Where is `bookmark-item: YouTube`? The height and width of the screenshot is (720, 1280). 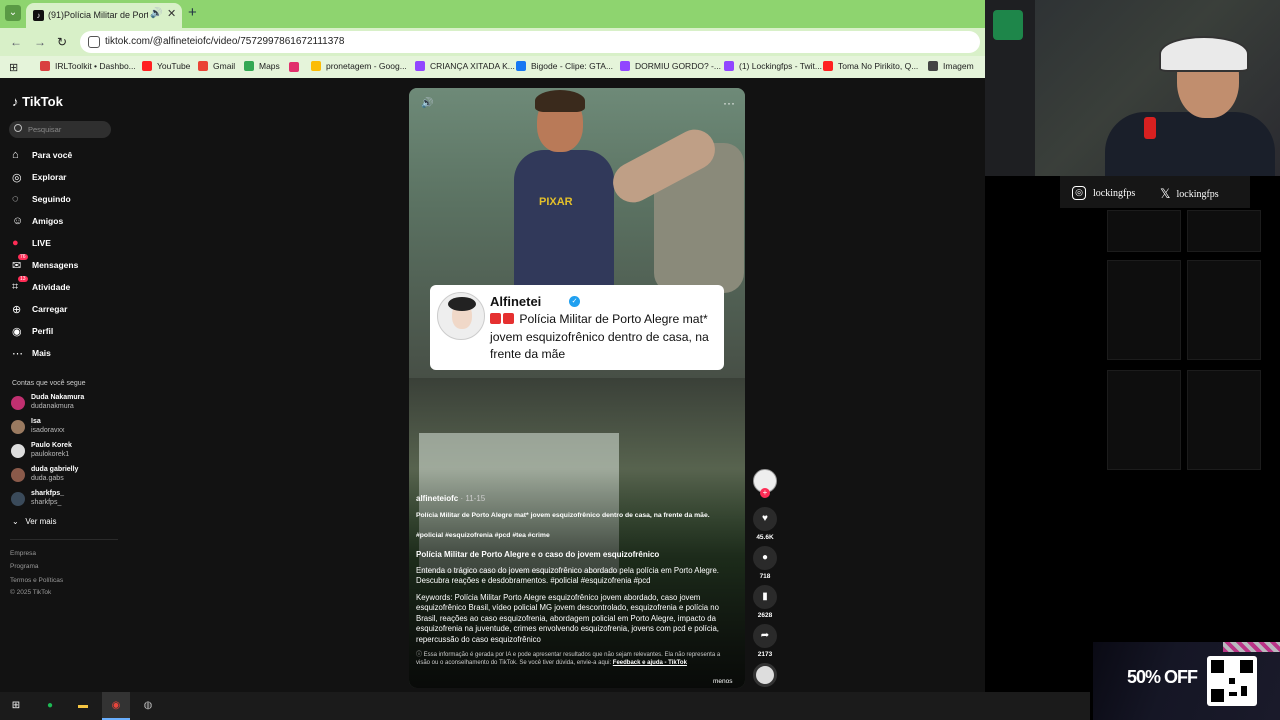 bookmark-item: YouTube is located at coordinates (166, 66).